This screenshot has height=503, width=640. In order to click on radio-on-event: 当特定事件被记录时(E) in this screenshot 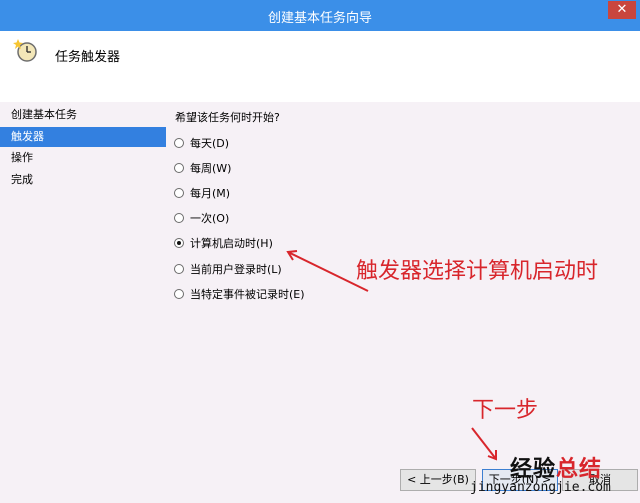, I will do `click(239, 294)`.